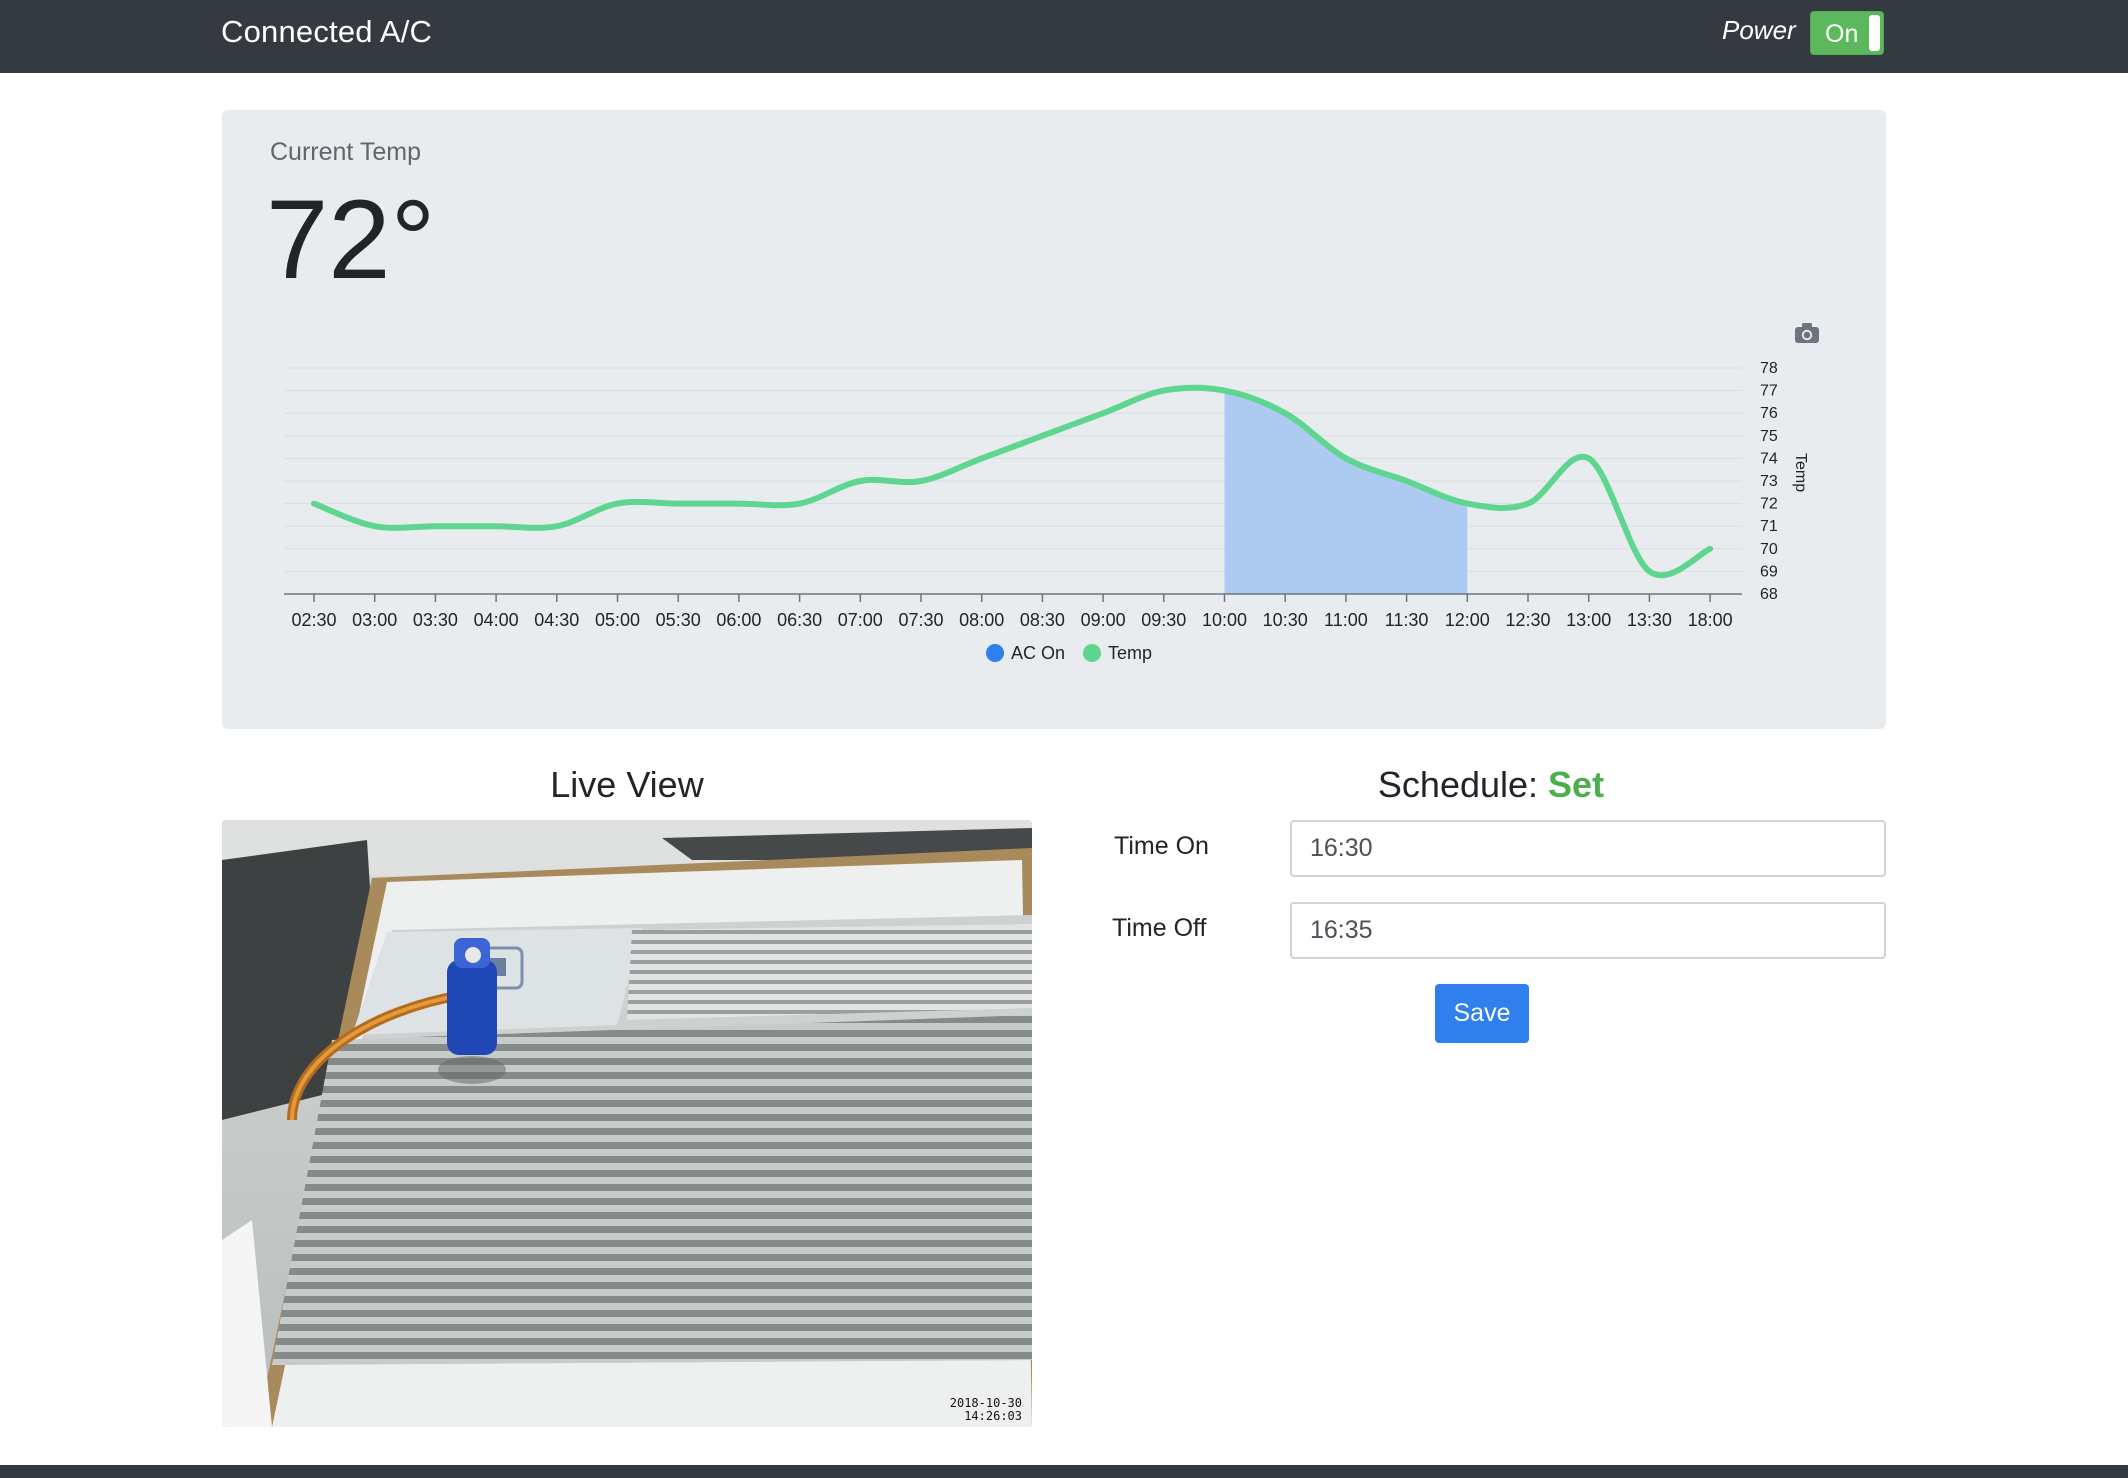  Describe the element at coordinates (799, 620) in the screenshot. I see `x-tick-label: 06:30` at that location.